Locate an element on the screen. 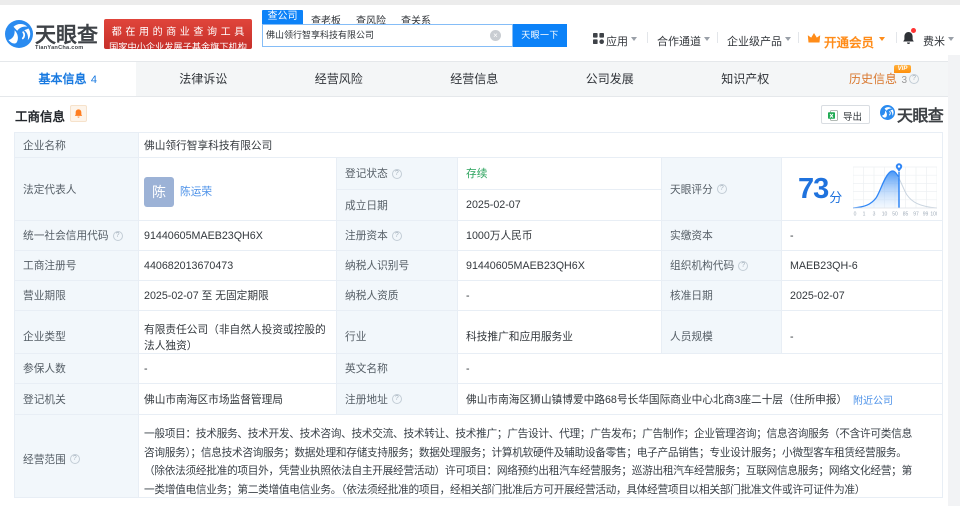  svg-text: 97 is located at coordinates (917, 214).